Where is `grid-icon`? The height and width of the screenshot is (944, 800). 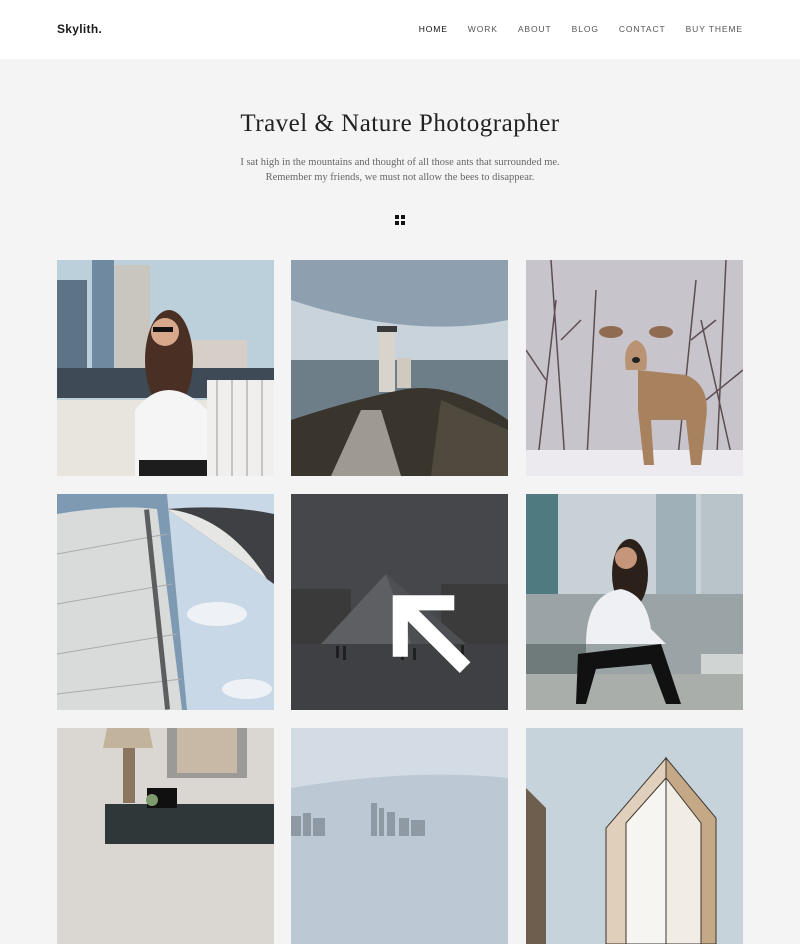
grid-icon is located at coordinates (400, 220).